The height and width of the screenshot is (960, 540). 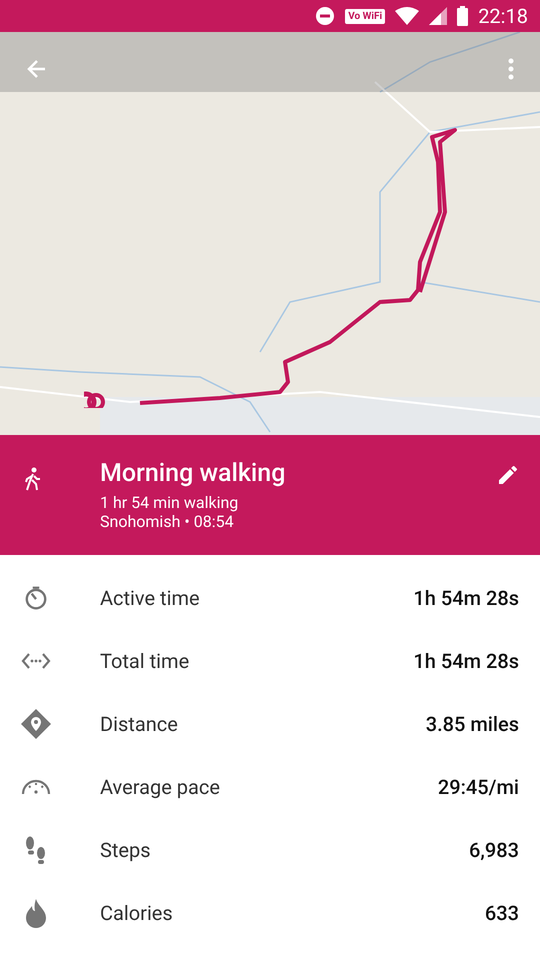 I want to click on cell-signal-icon, so click(x=438, y=16).